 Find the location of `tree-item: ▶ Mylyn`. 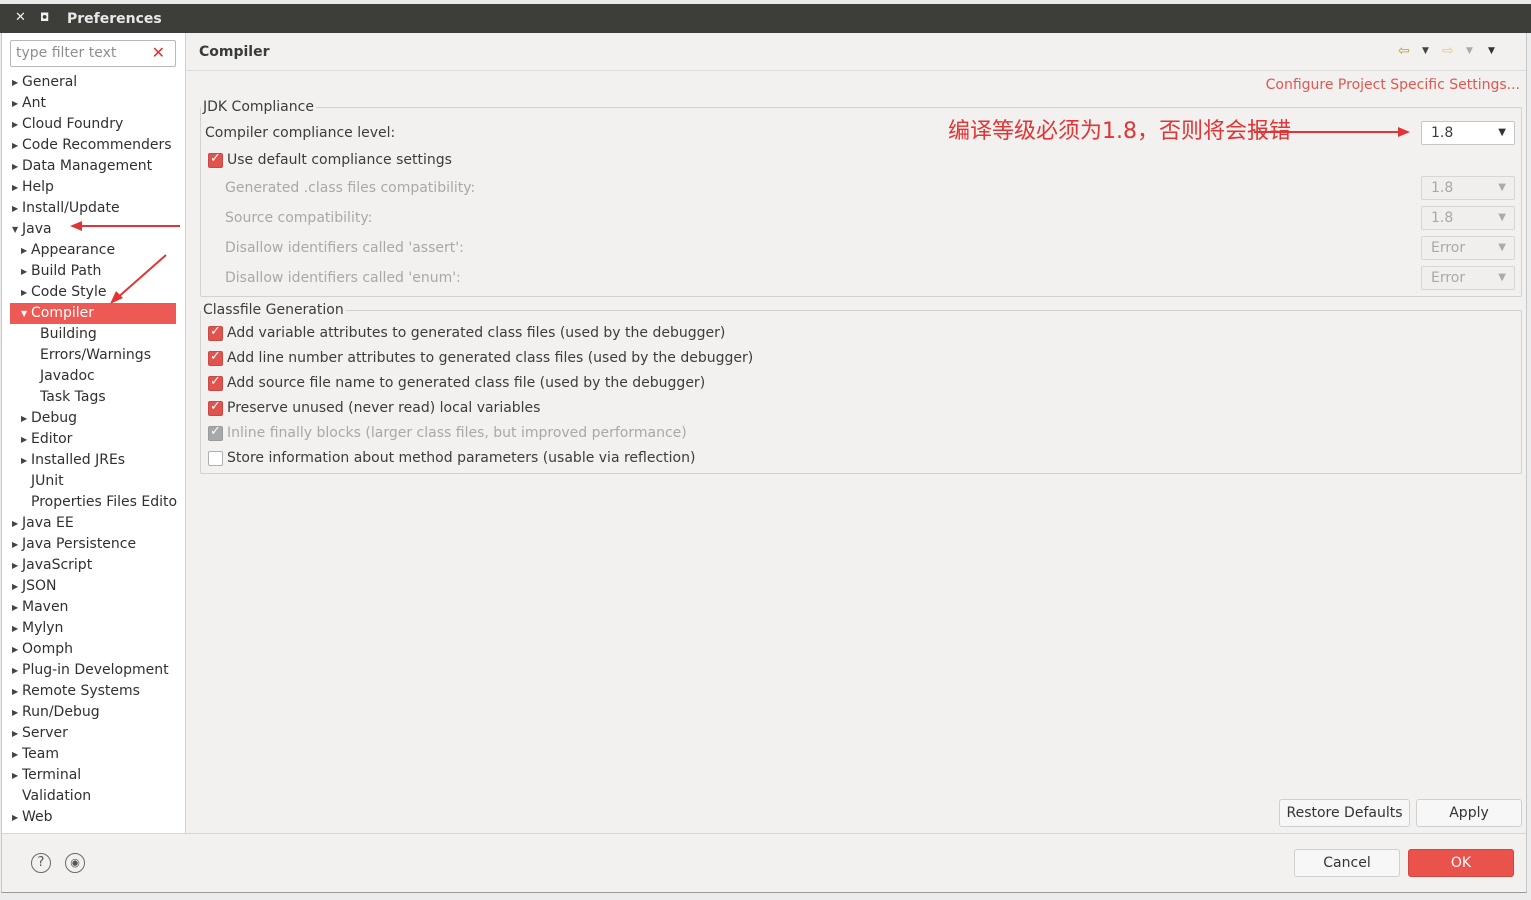

tree-item: ▶ Mylyn is located at coordinates (93, 628).